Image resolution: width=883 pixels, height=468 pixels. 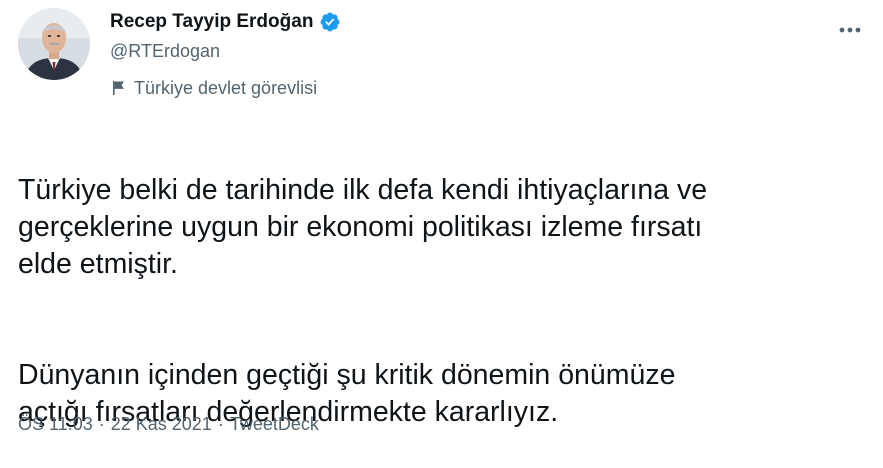 I want to click on verified-badge-icon, so click(x=330, y=22).